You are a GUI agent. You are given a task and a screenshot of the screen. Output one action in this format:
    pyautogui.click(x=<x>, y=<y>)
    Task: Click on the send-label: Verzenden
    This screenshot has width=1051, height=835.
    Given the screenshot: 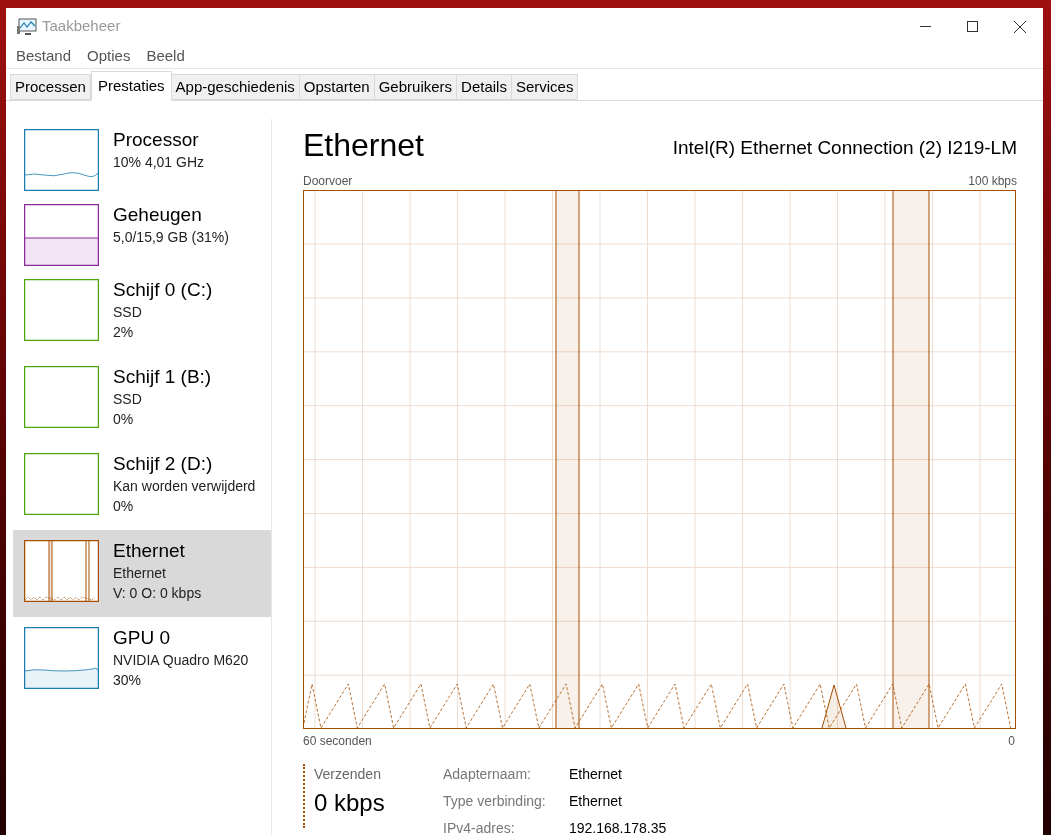 What is the action you would take?
    pyautogui.click(x=348, y=774)
    